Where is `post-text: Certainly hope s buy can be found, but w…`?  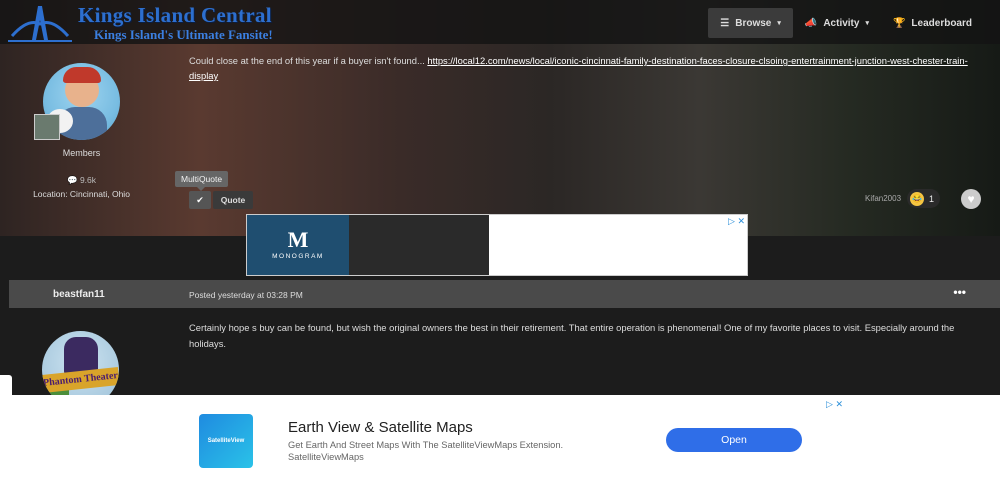 post-text: Certainly hope s buy can be found, but w… is located at coordinates (572, 335).